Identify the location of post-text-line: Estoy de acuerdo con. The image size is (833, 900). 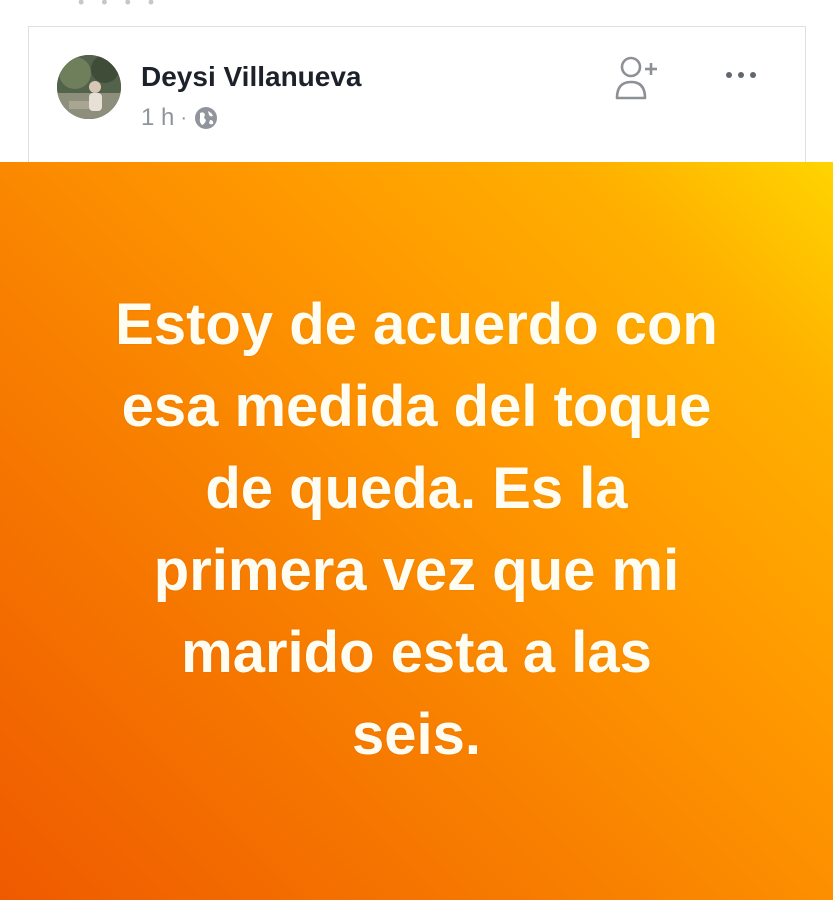
(416, 324).